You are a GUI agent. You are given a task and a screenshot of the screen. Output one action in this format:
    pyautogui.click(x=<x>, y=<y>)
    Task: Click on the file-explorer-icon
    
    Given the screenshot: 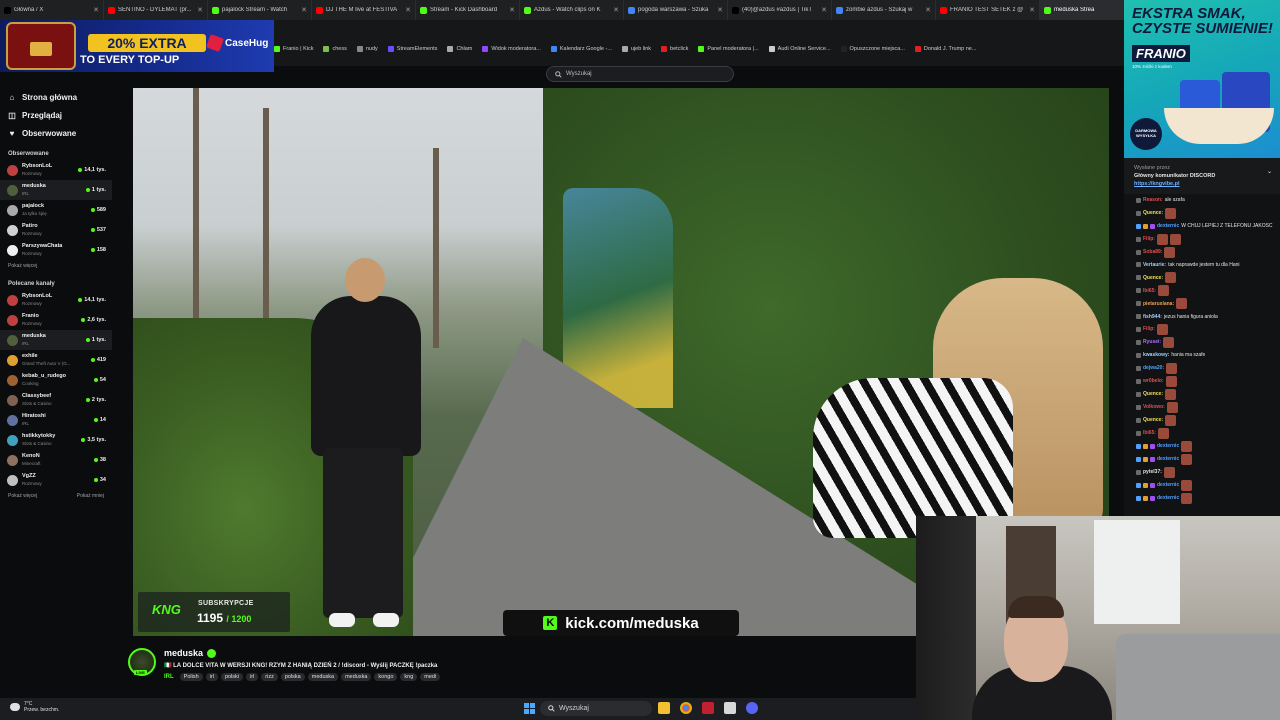 What is the action you would take?
    pyautogui.click(x=664, y=708)
    